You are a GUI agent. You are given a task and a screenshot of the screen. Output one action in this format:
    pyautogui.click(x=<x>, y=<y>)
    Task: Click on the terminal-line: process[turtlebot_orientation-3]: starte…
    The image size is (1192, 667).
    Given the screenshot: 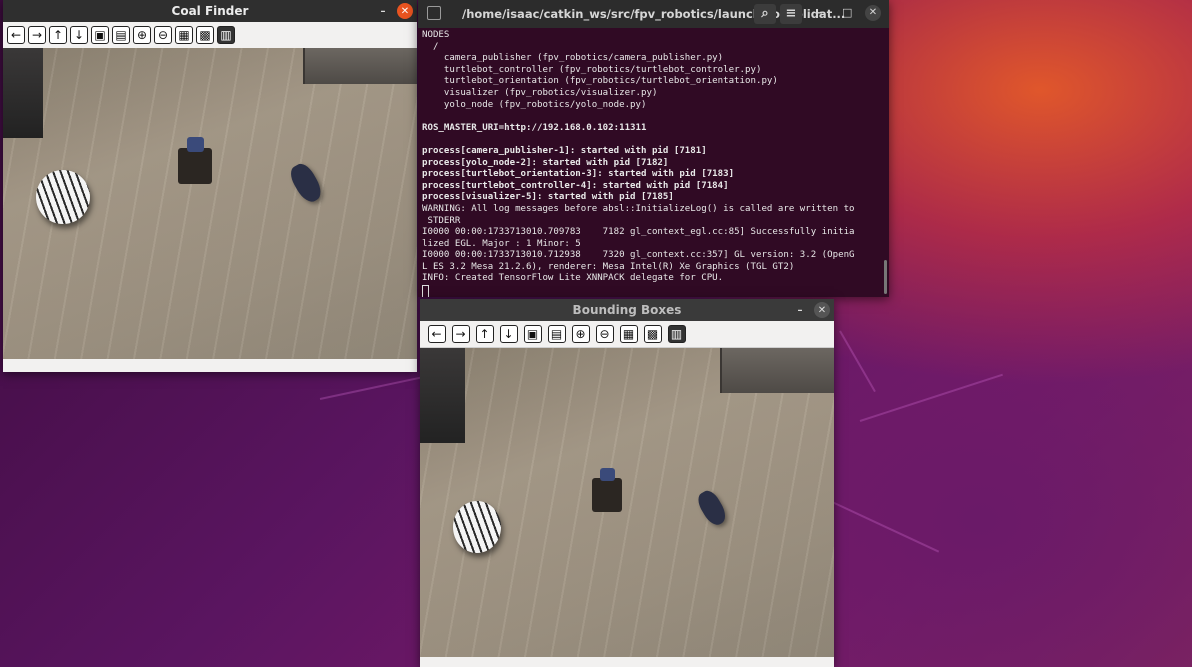 What is the action you would take?
    pyautogui.click(x=578, y=174)
    